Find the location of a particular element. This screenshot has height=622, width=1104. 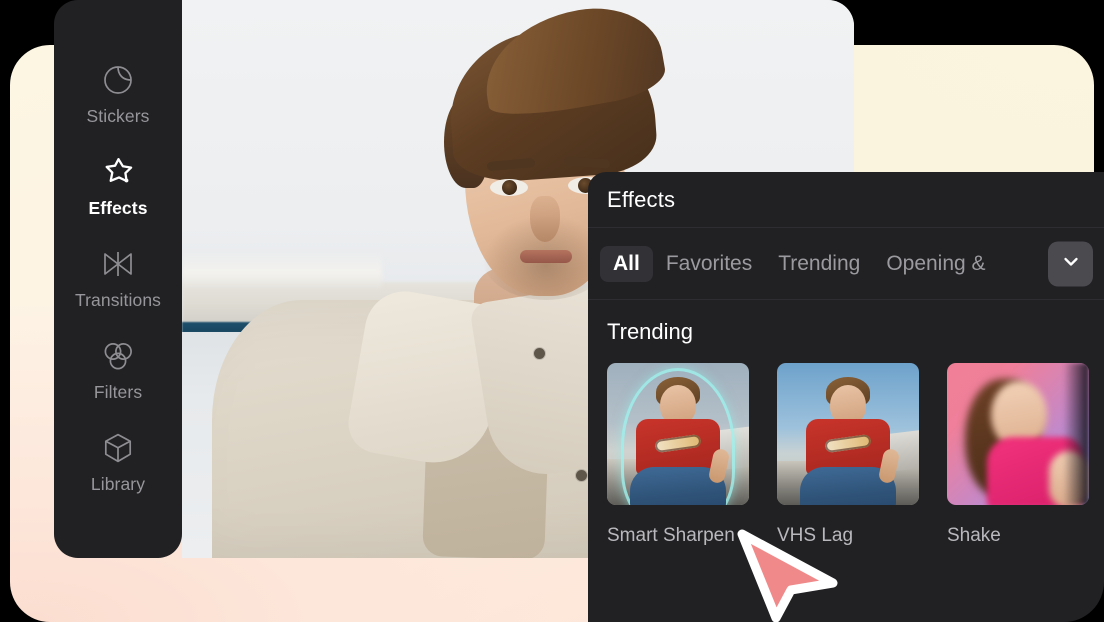

effect-card-shake: Shake is located at coordinates (1018, 455).